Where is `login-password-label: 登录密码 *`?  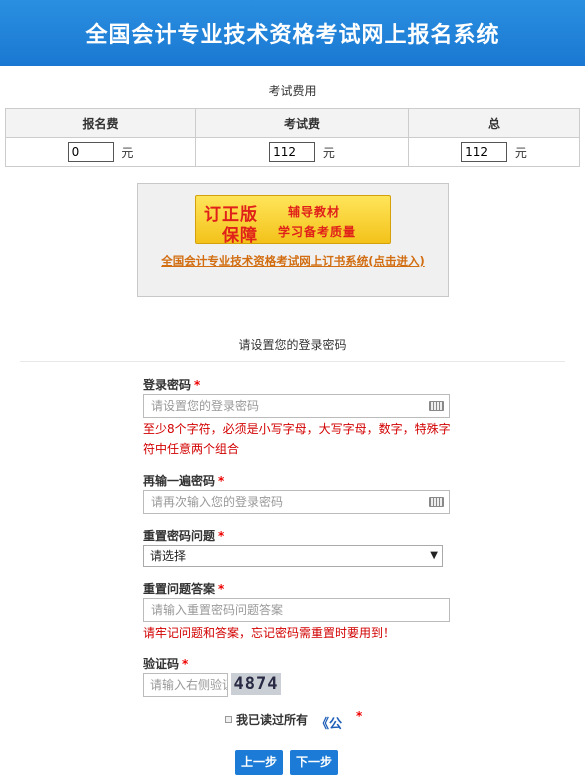
login-password-label: 登录密码 * is located at coordinates (171, 384).